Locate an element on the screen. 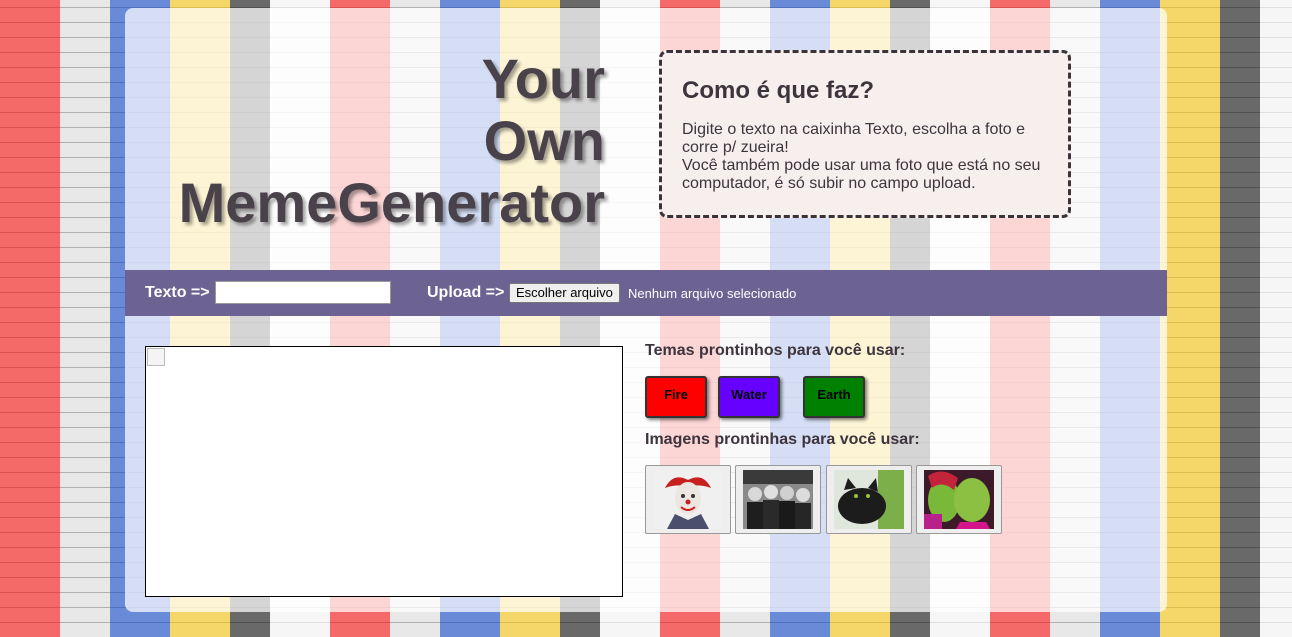 The height and width of the screenshot is (637, 1292). meme-canvas is located at coordinates (384, 471).